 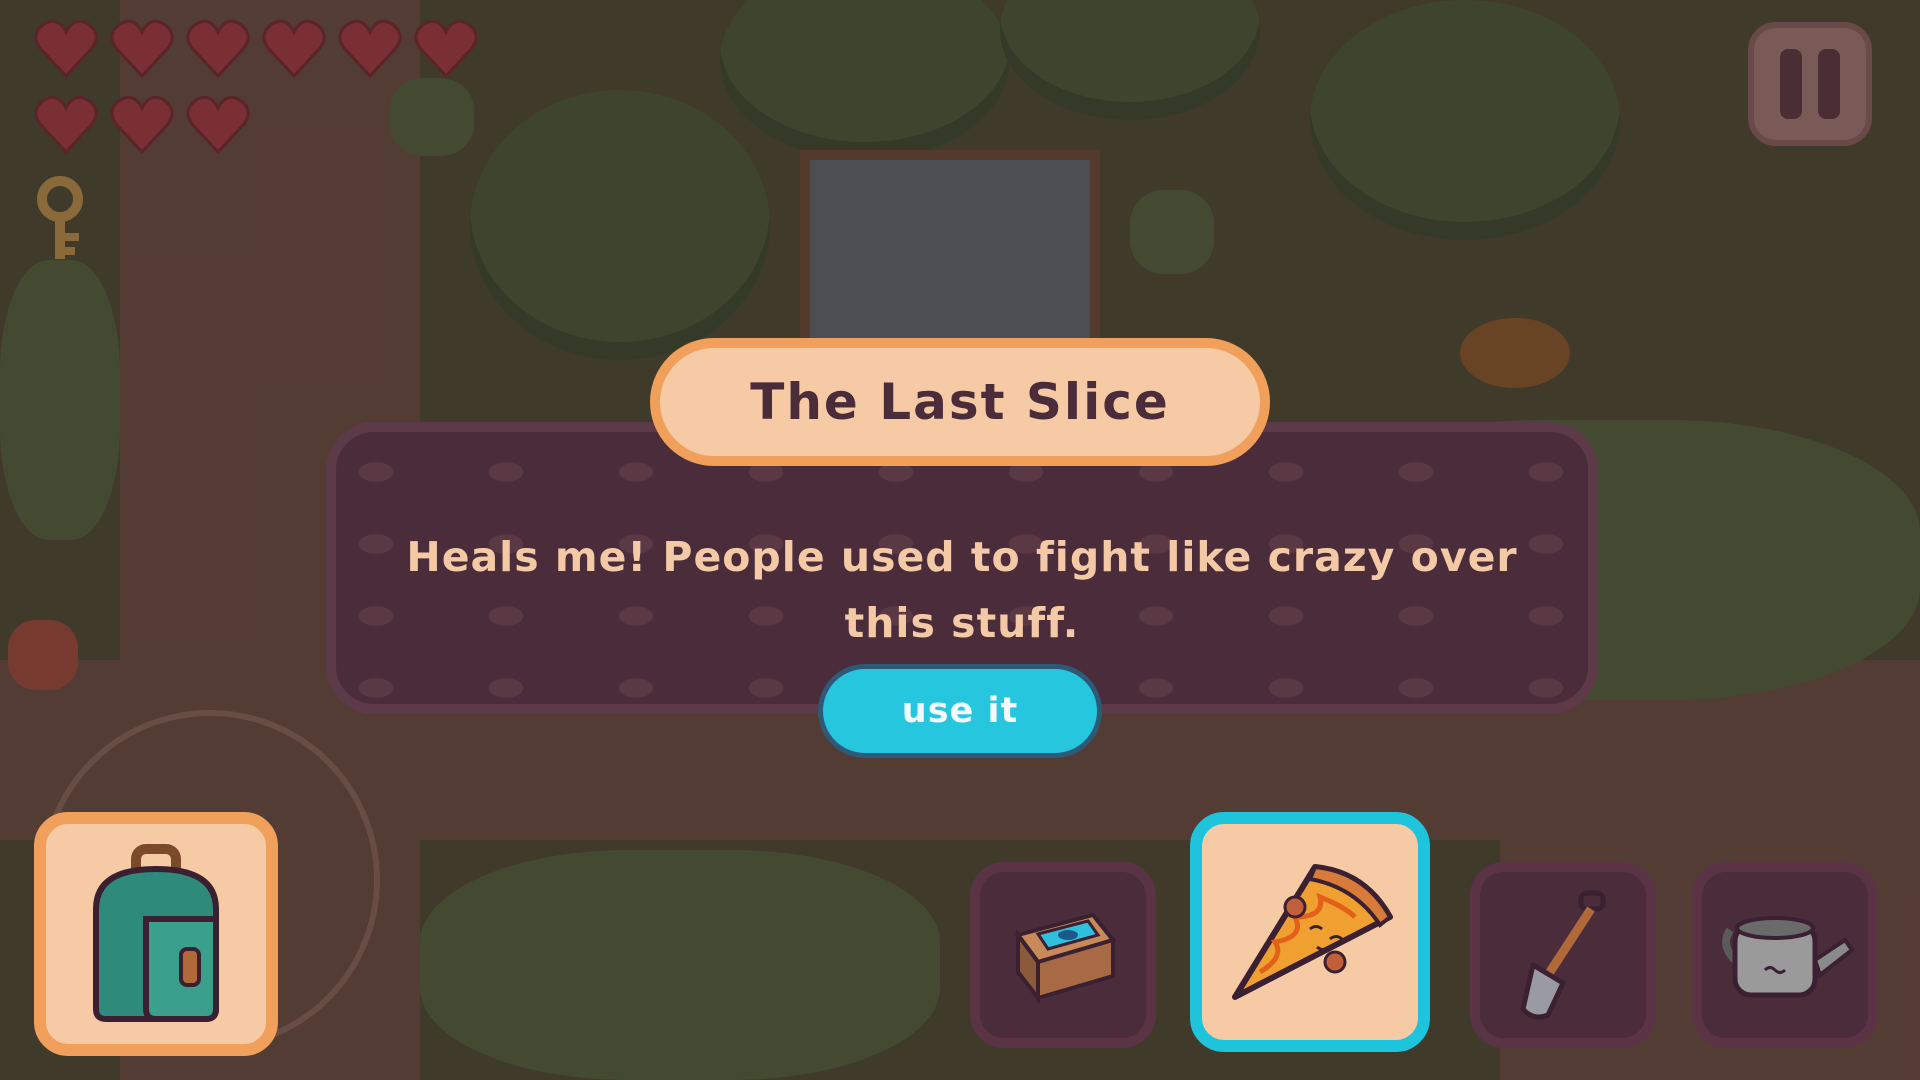 I want to click on inventory-slot-shovel, so click(x=1563, y=955).